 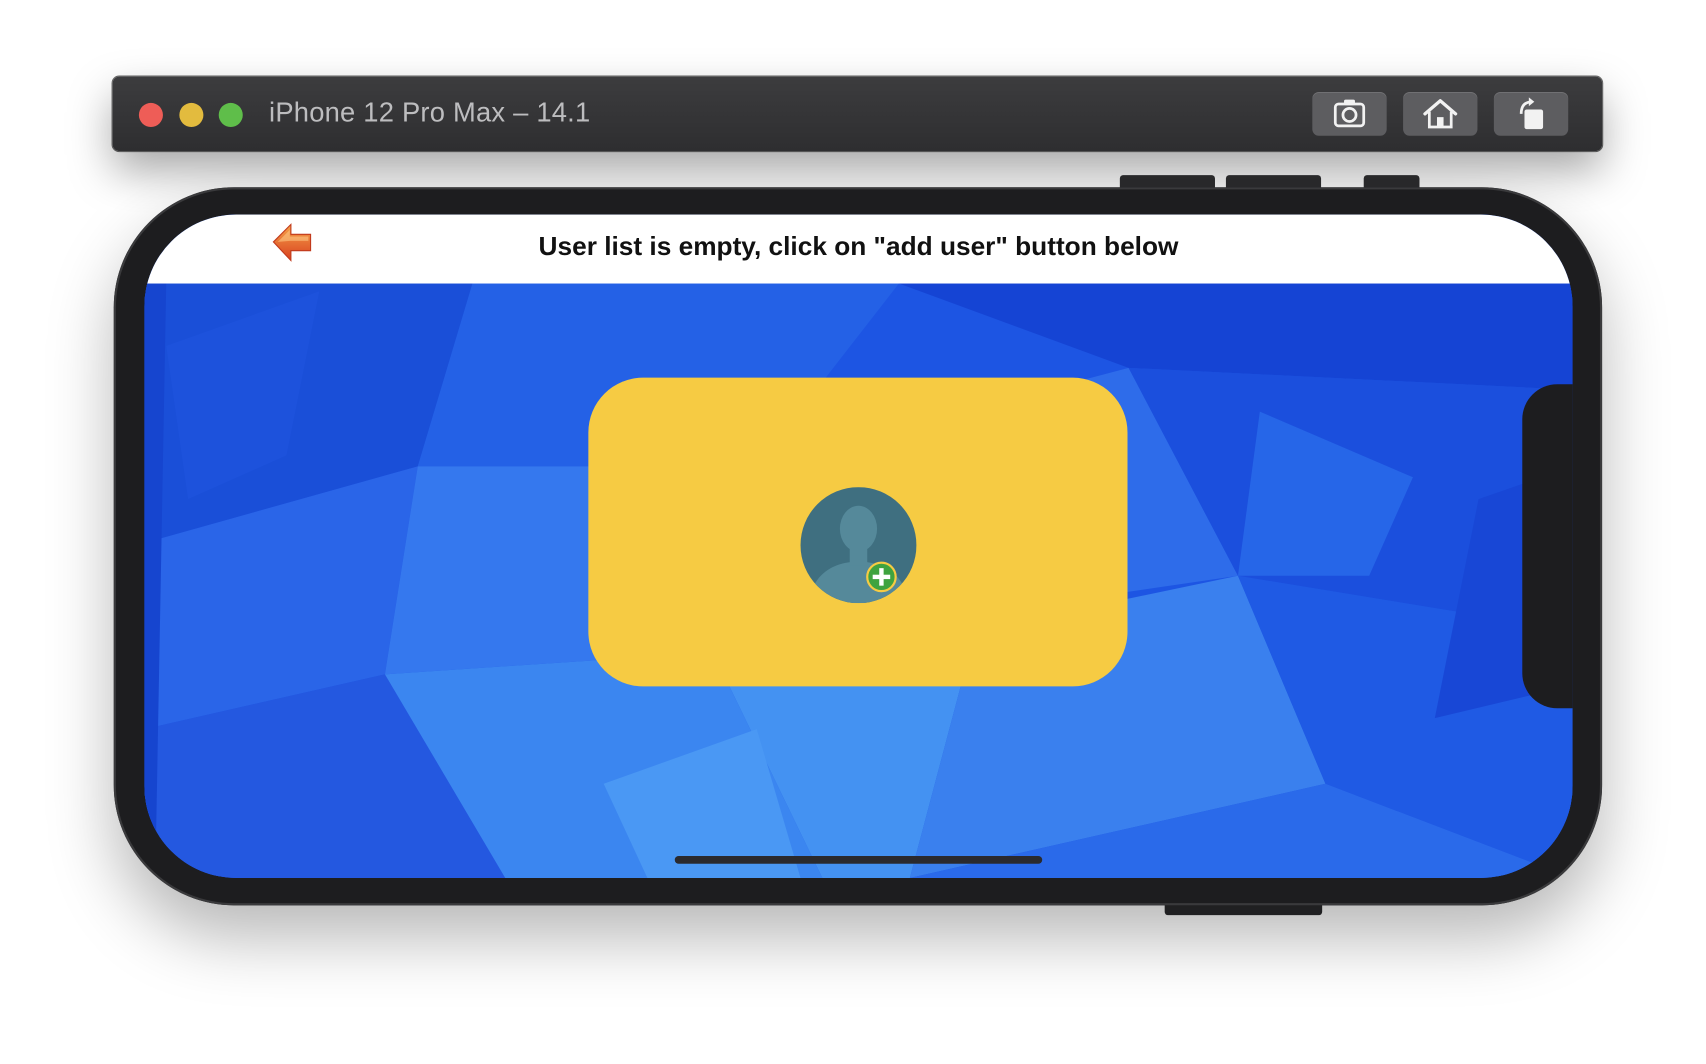 I want to click on home-icon, so click(x=1440, y=114).